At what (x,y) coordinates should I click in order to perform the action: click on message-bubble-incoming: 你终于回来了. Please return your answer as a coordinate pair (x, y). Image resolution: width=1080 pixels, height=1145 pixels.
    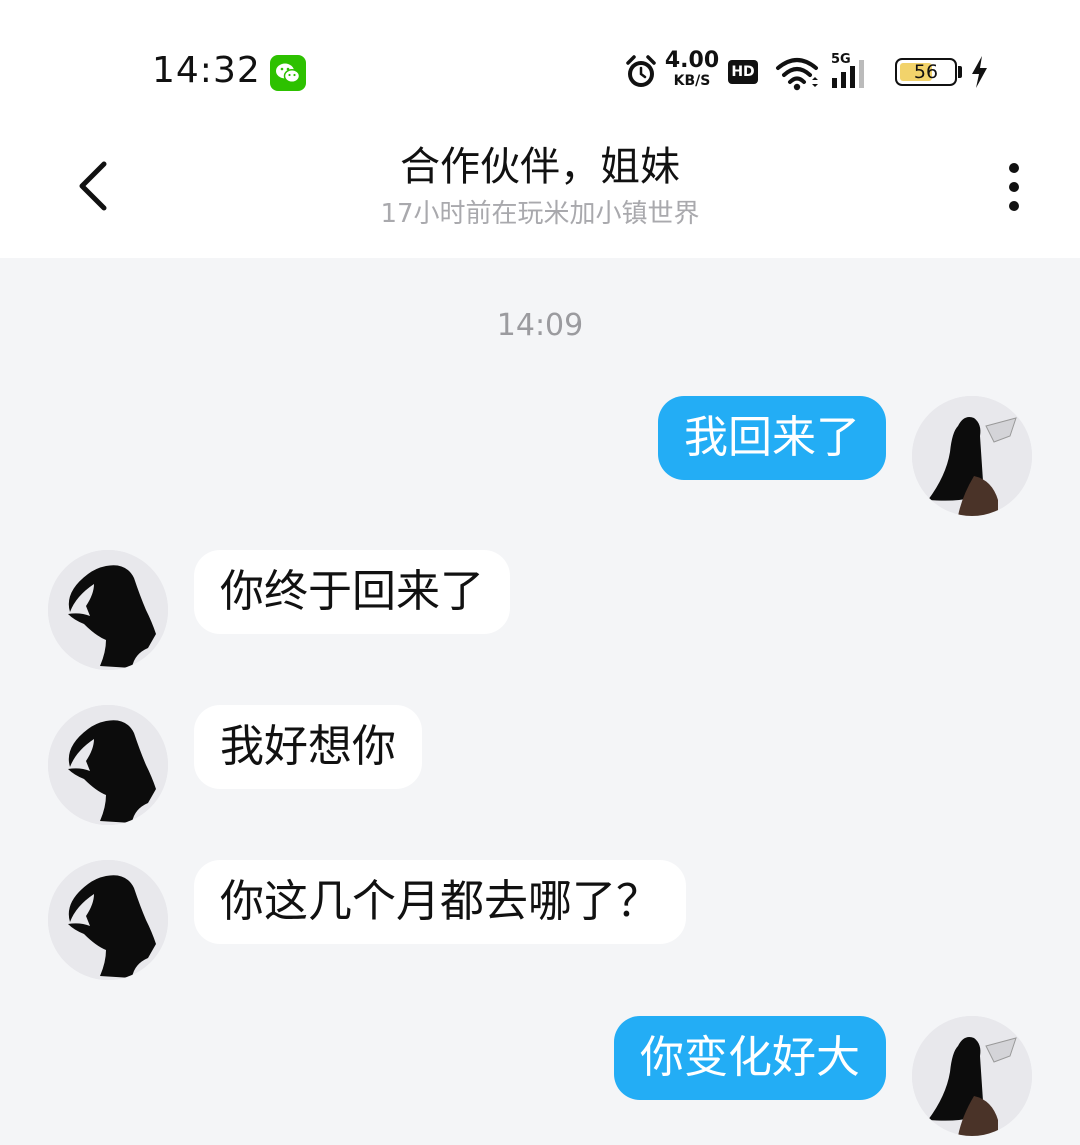
    Looking at the image, I should click on (352, 592).